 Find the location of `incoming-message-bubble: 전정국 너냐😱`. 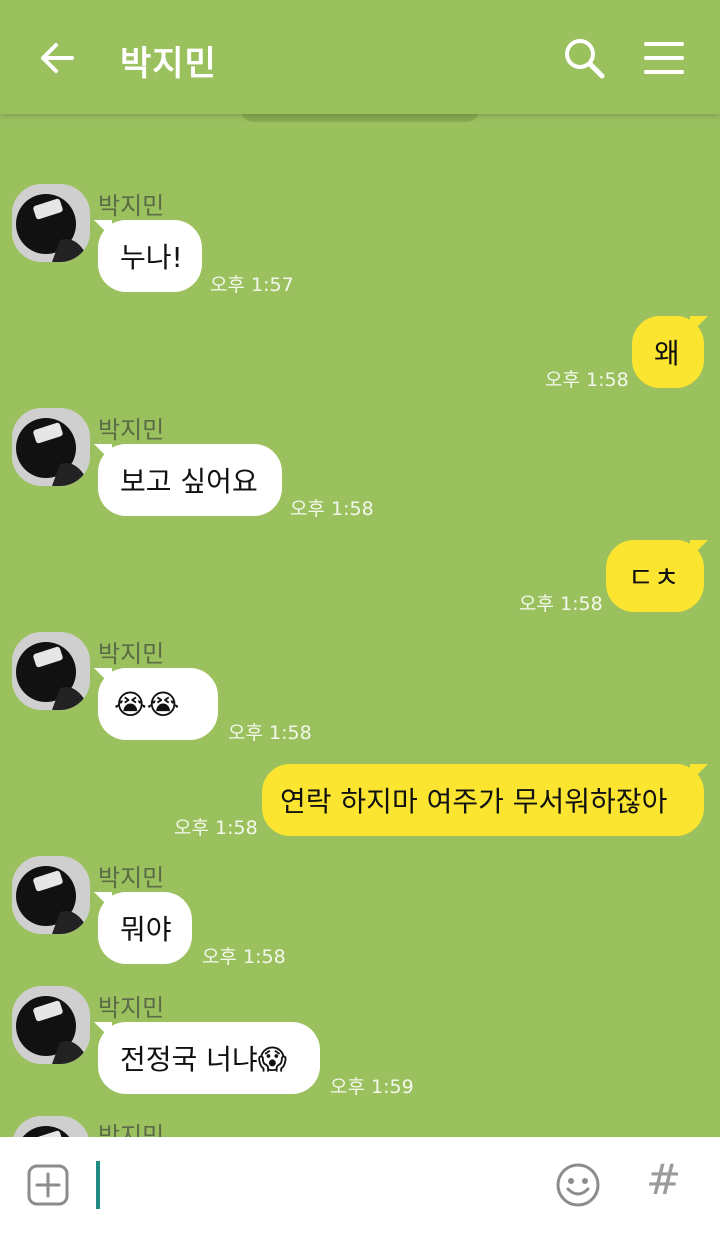

incoming-message-bubble: 전정국 너냐😱 is located at coordinates (207, 1058).